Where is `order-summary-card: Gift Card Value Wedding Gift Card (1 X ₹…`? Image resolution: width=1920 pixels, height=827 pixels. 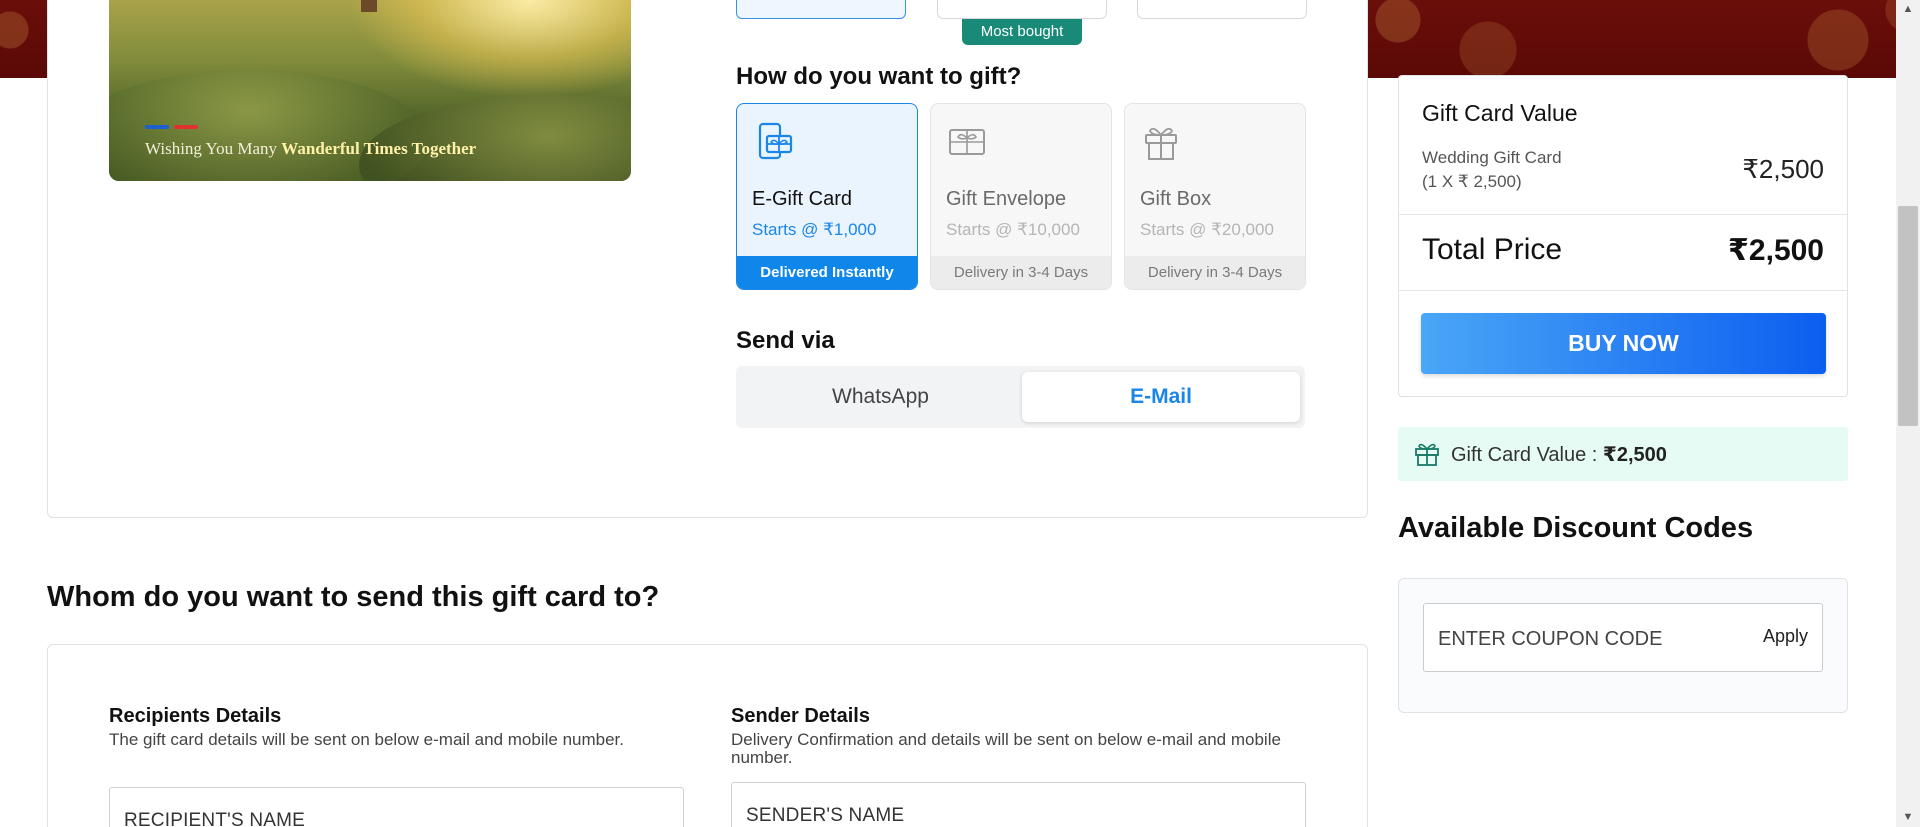 order-summary-card: Gift Card Value Wedding Gift Card (1 X ₹… is located at coordinates (1623, 236).